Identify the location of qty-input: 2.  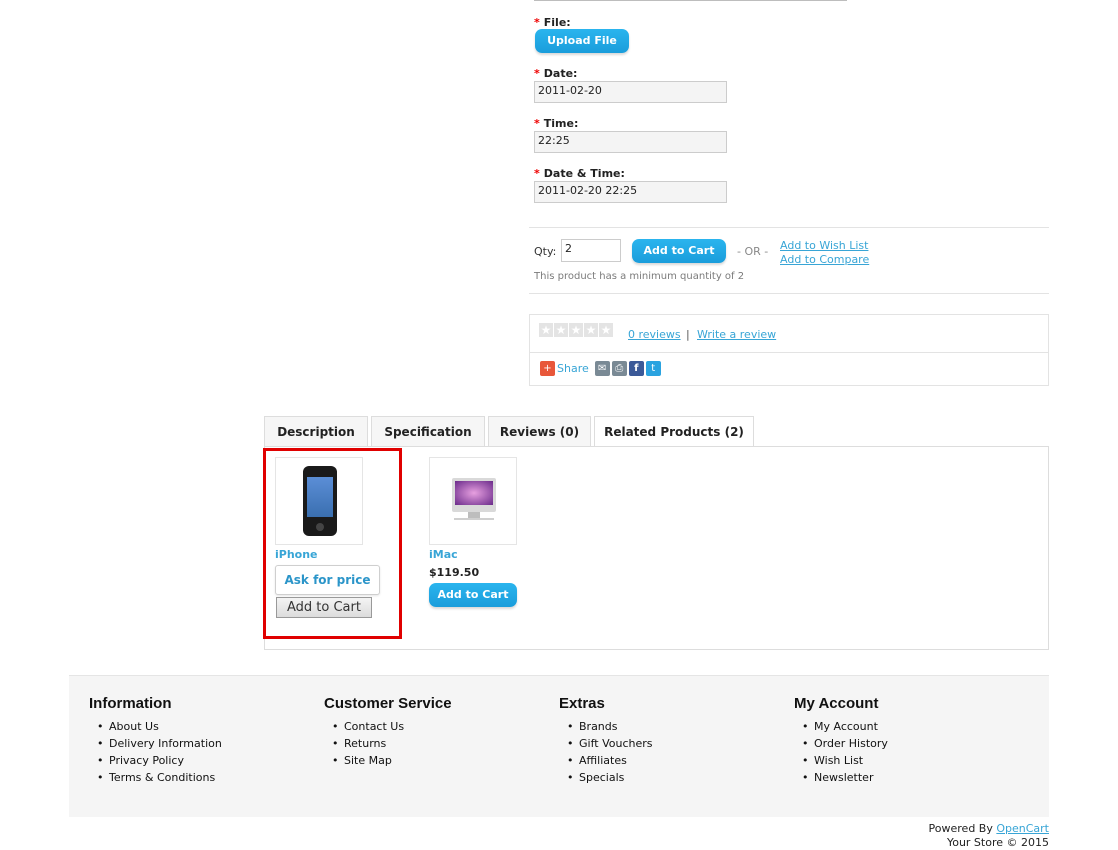
(591, 250).